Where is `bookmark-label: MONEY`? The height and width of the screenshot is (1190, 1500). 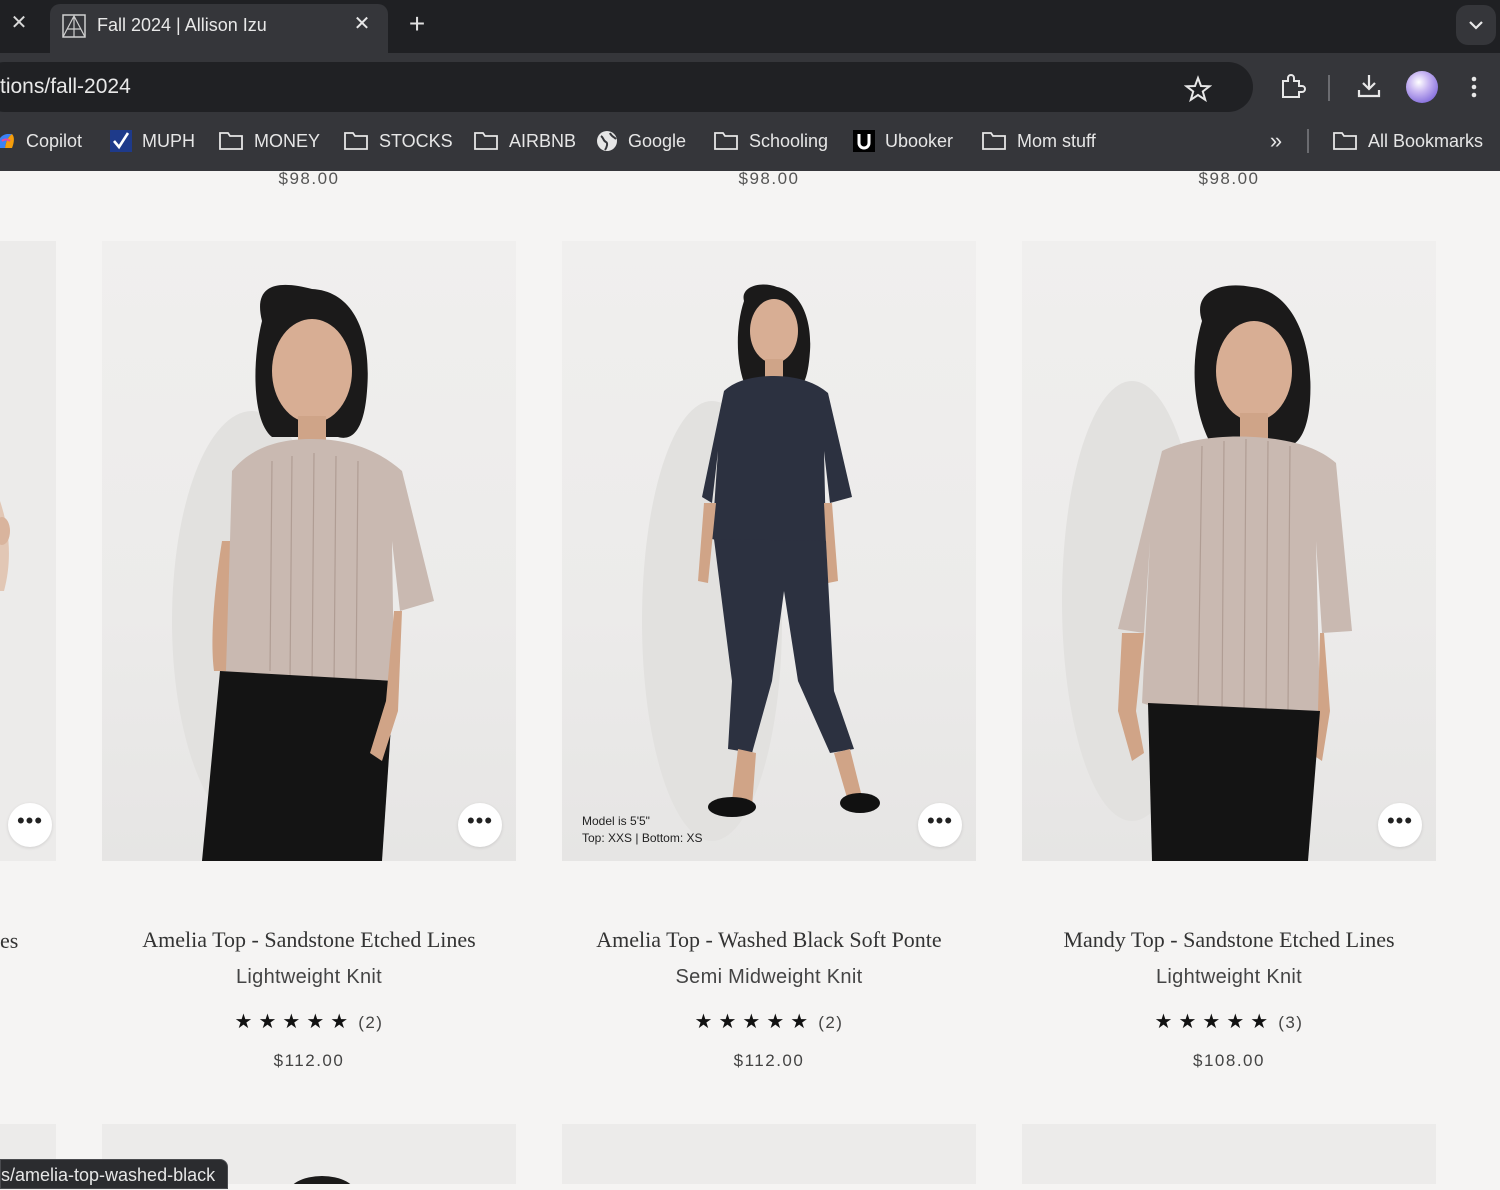
bookmark-label: MONEY is located at coordinates (287, 140).